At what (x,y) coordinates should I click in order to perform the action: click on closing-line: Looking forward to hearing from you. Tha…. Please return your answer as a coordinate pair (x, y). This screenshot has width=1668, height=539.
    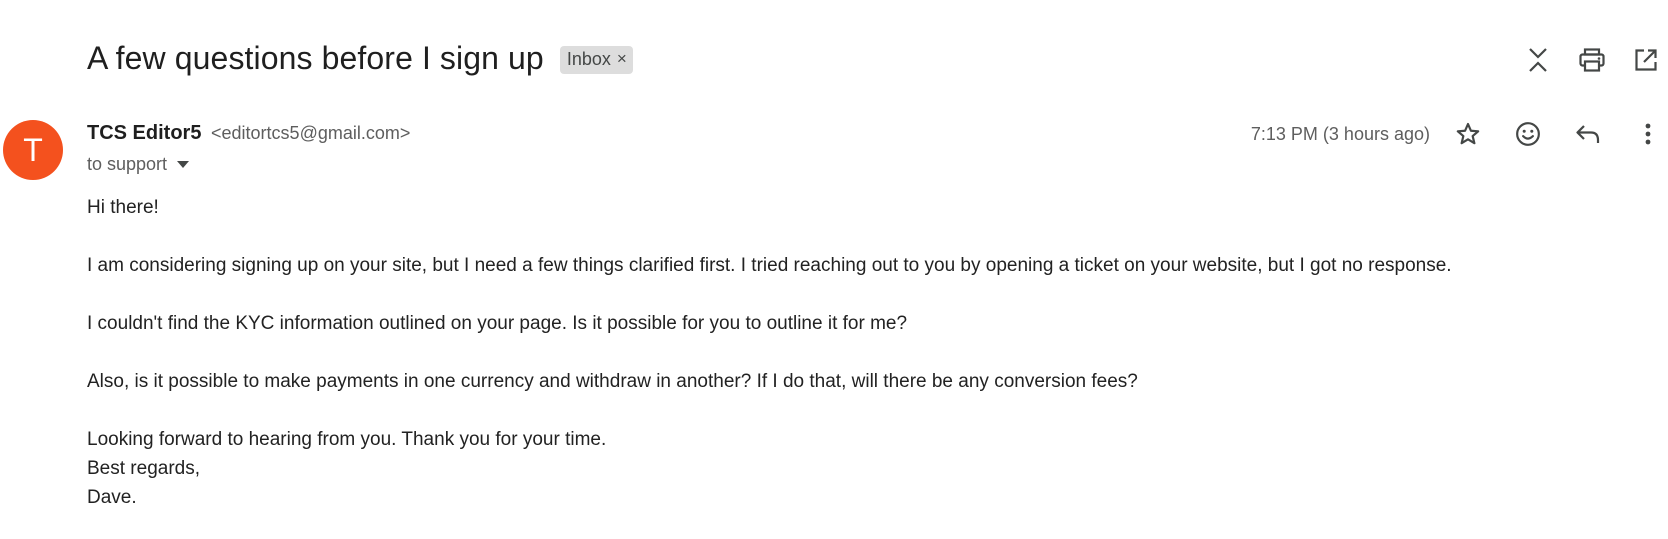
    Looking at the image, I should click on (347, 439).